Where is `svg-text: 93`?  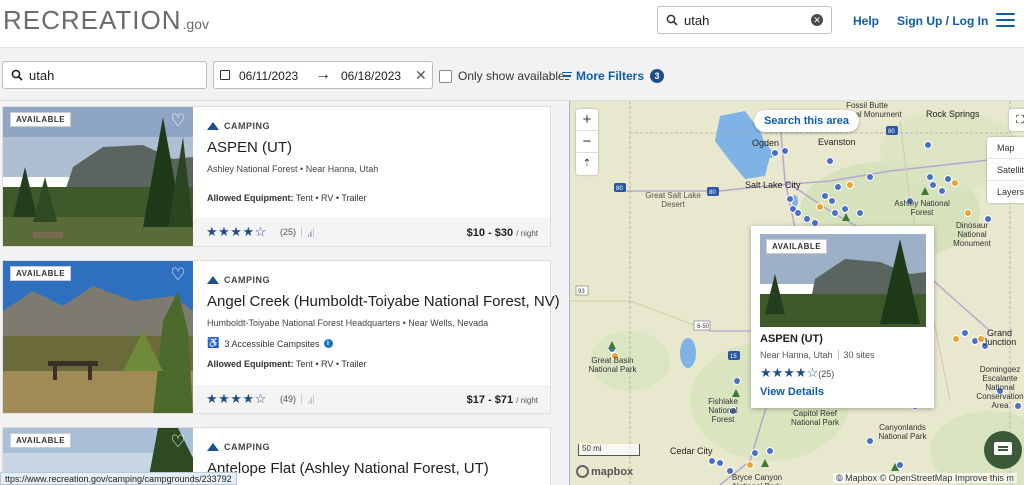 svg-text: 93 is located at coordinates (581, 292).